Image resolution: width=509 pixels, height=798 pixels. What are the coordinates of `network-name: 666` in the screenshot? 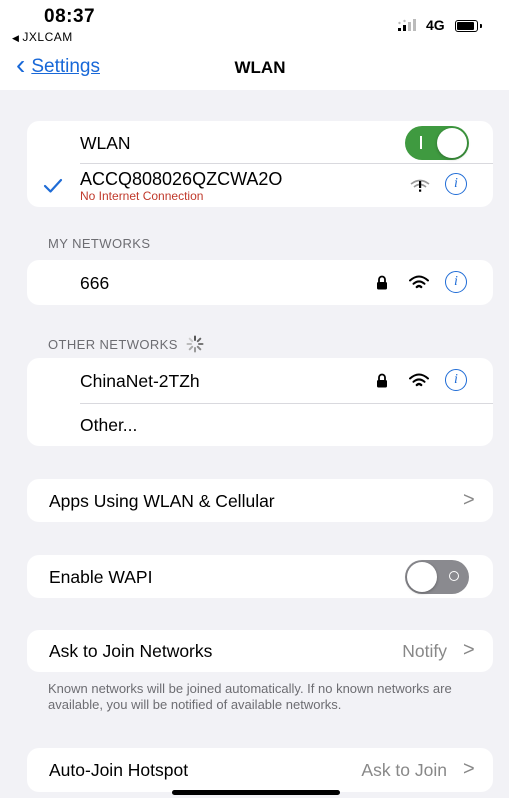 It's located at (95, 283).